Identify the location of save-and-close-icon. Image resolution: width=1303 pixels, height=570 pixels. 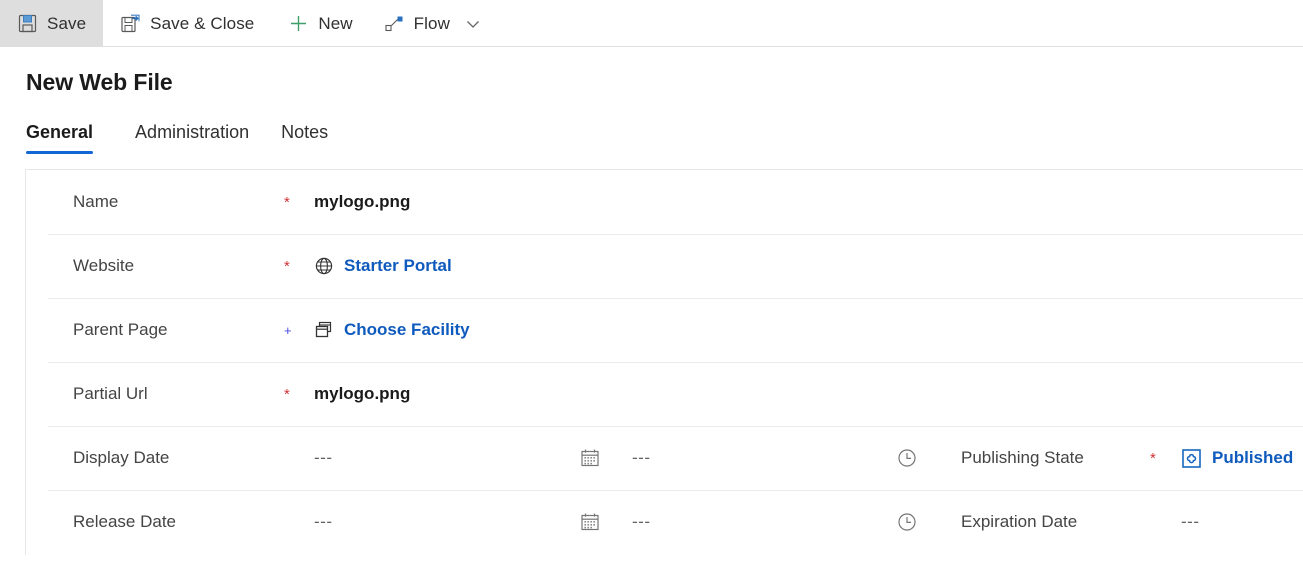
(130, 23).